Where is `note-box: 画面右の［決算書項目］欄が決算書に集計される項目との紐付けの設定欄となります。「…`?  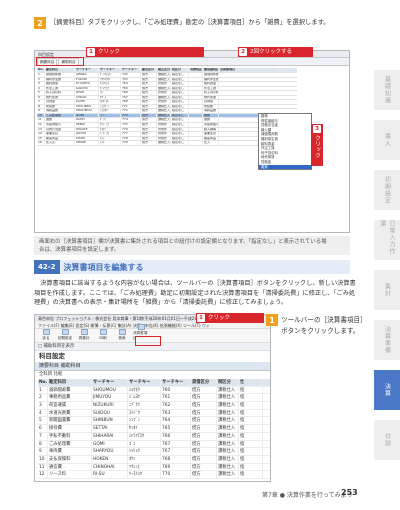
note-box: 画面右の［決算書項目］欄が決算書に集計される項目との紐付けの設定欄となります。「… is located at coordinates (192, 245).